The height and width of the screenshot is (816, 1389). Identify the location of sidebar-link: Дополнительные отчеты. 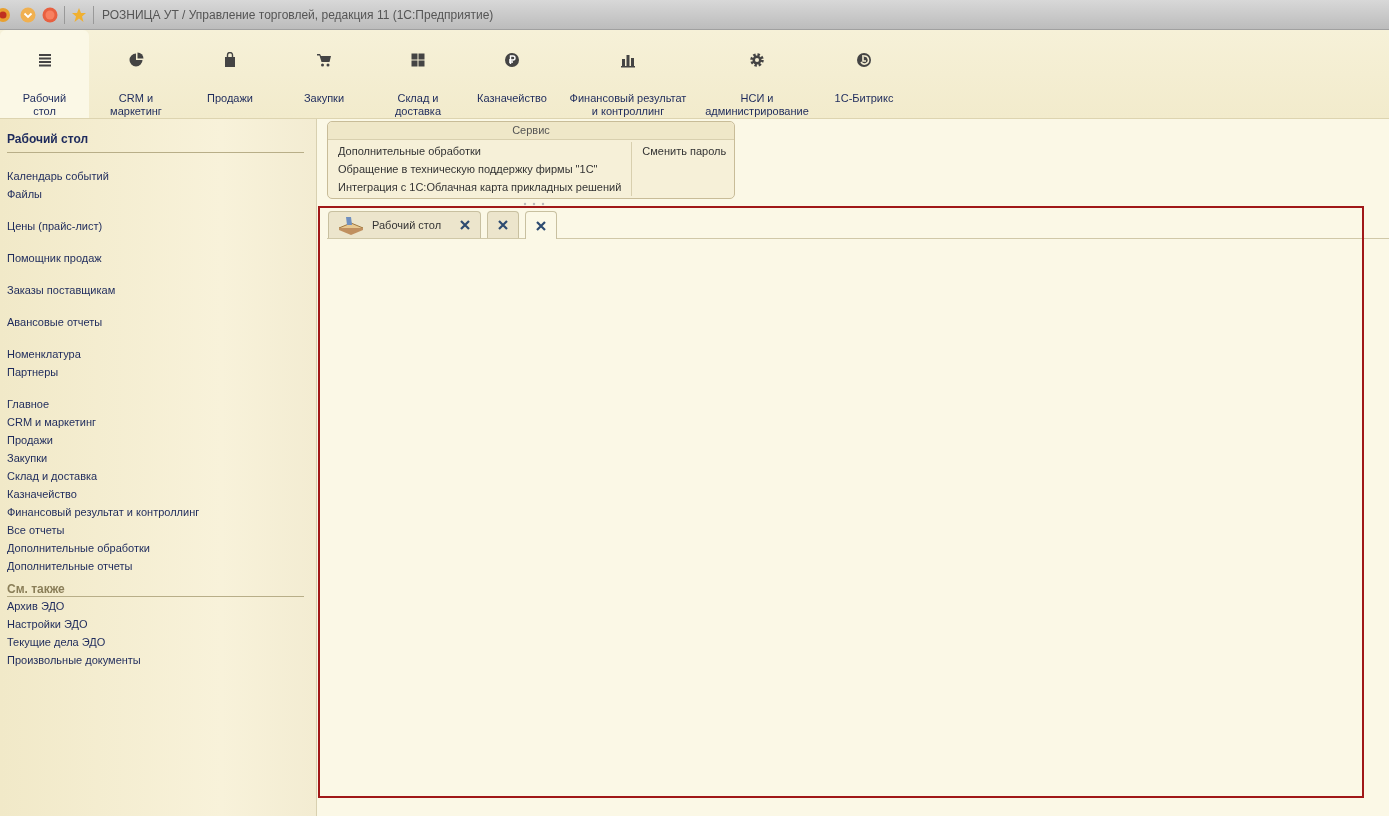
(155, 566).